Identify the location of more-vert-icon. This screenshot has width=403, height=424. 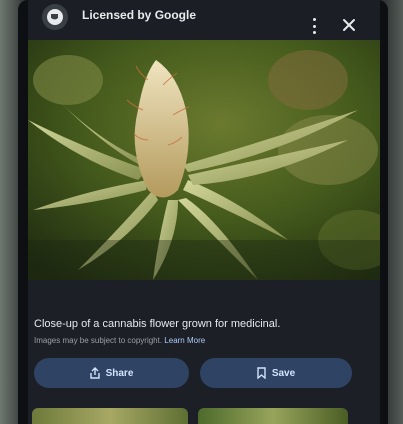
(314, 26).